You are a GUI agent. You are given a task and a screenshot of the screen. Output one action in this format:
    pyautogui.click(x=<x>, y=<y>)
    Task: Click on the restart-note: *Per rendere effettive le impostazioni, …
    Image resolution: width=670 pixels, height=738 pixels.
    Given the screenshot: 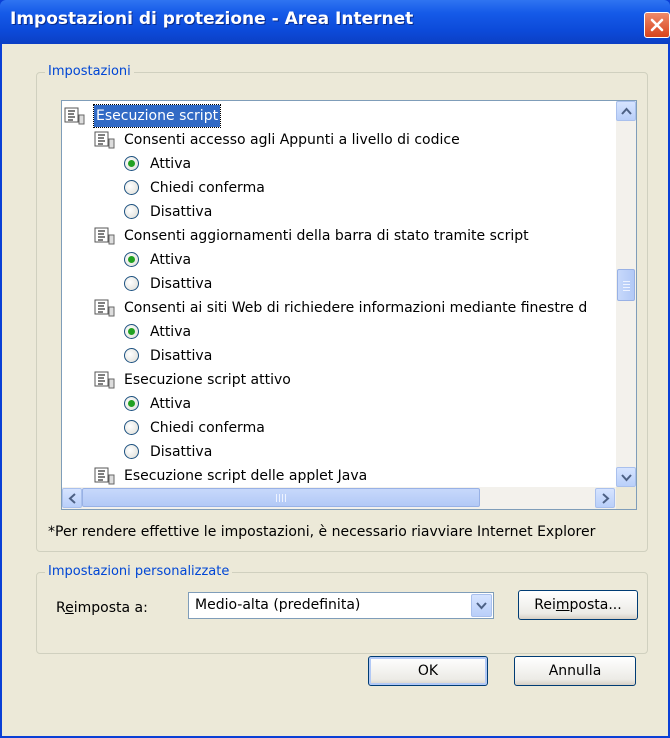 What is the action you would take?
    pyautogui.click(x=322, y=532)
    